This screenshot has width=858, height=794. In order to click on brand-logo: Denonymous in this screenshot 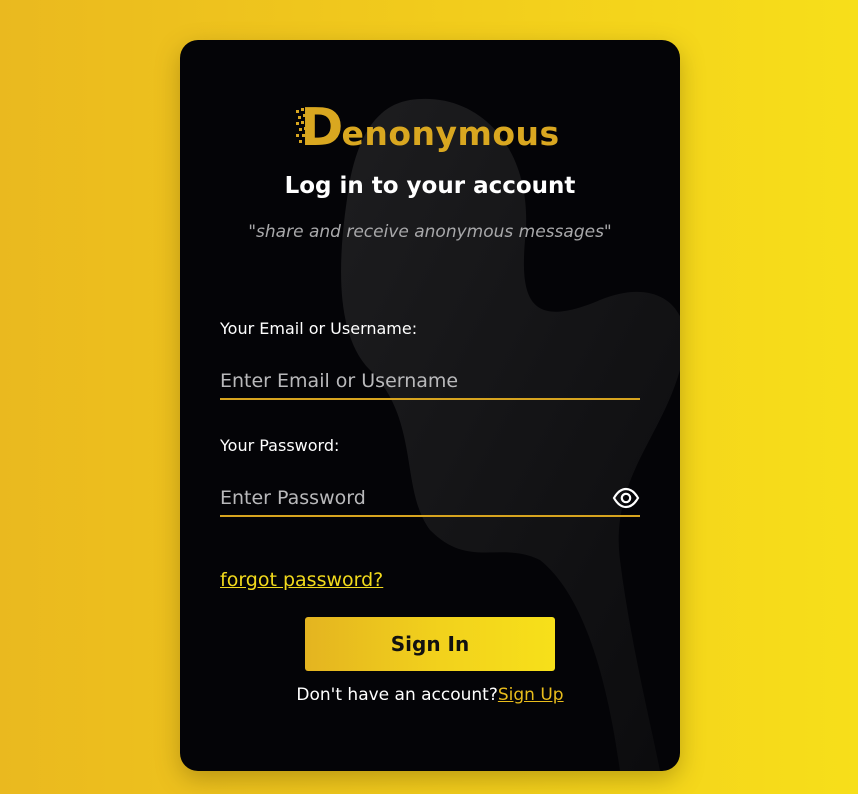, I will do `click(430, 128)`.